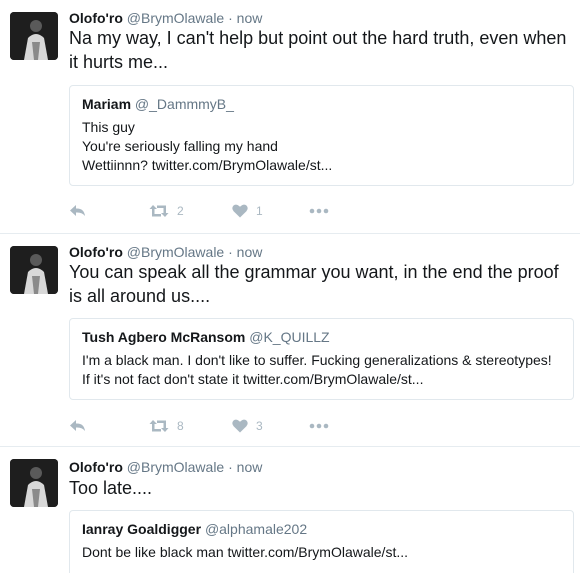 Image resolution: width=580 pixels, height=573 pixels. I want to click on like-button: 3, so click(247, 426).